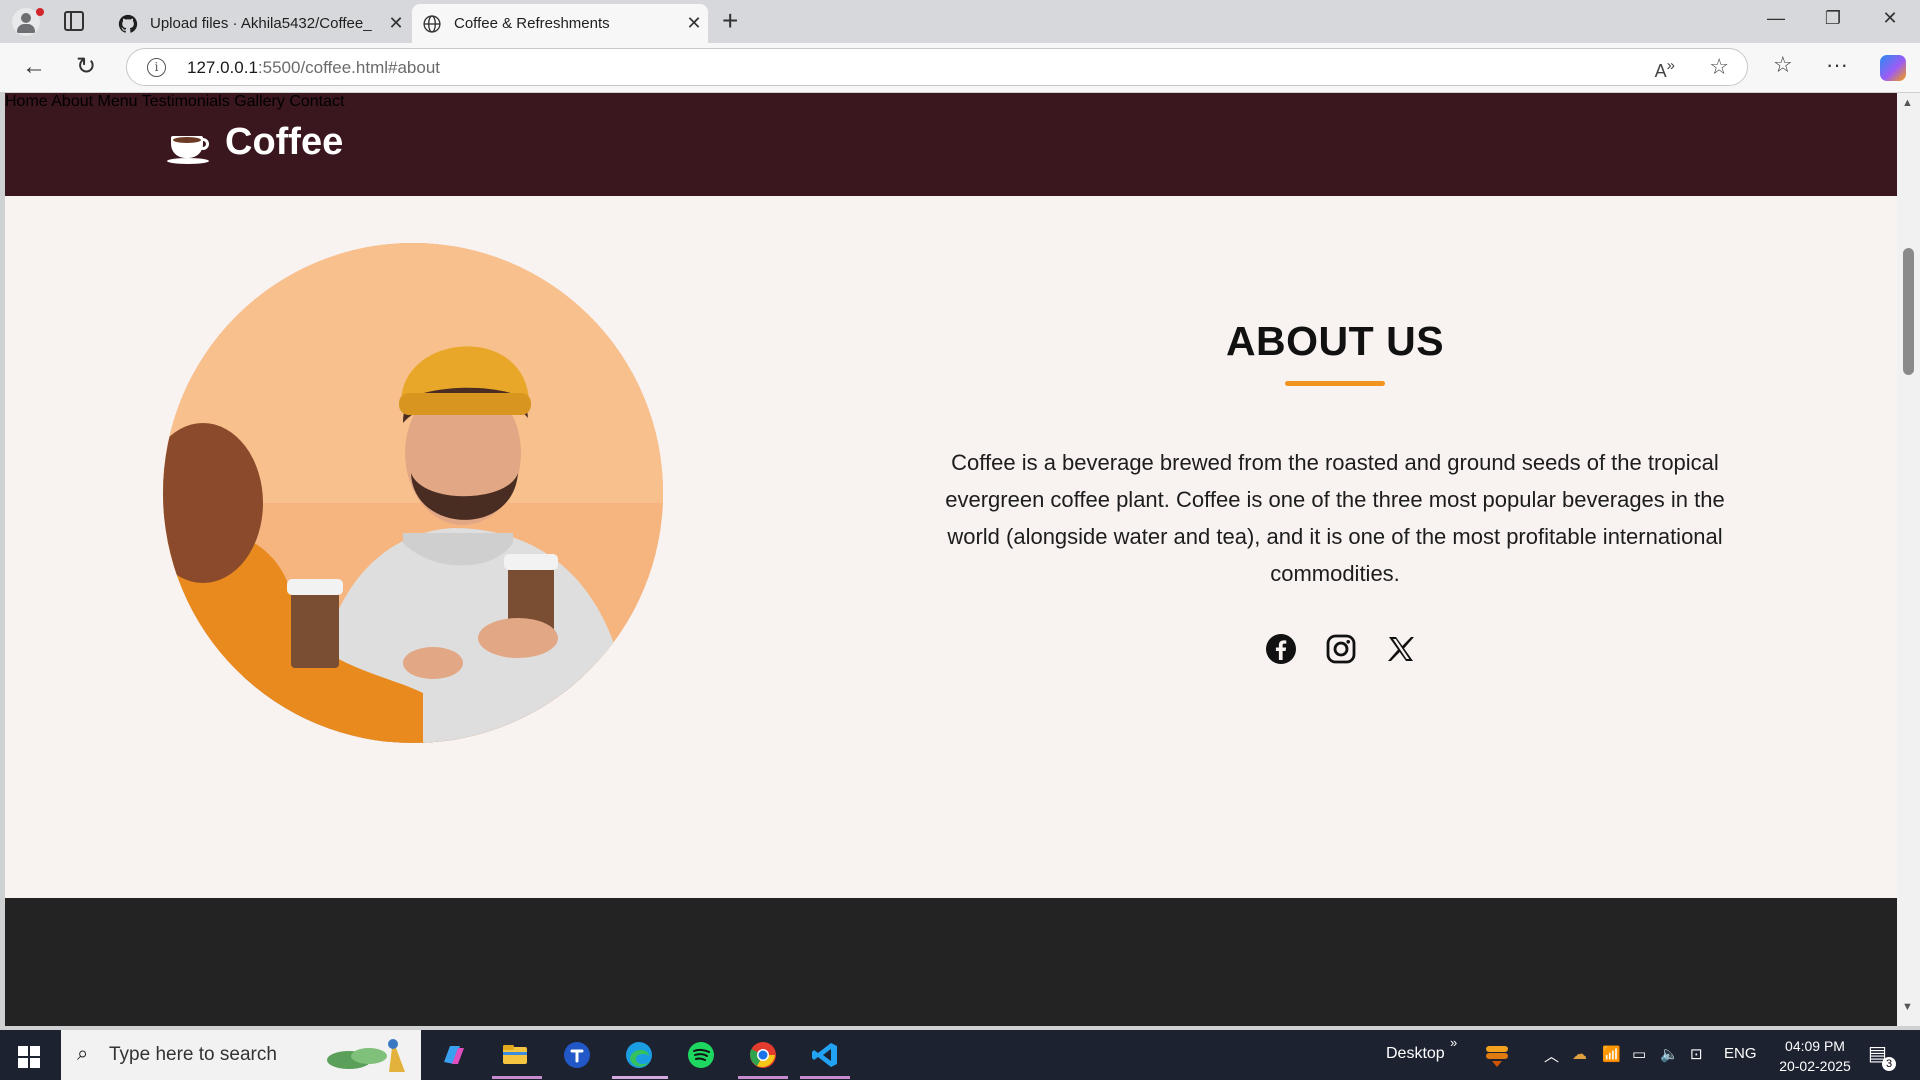 The image size is (1920, 1080). I want to click on url-text: 127.0.0.1:5500/coffee.html#about, so click(313, 68).